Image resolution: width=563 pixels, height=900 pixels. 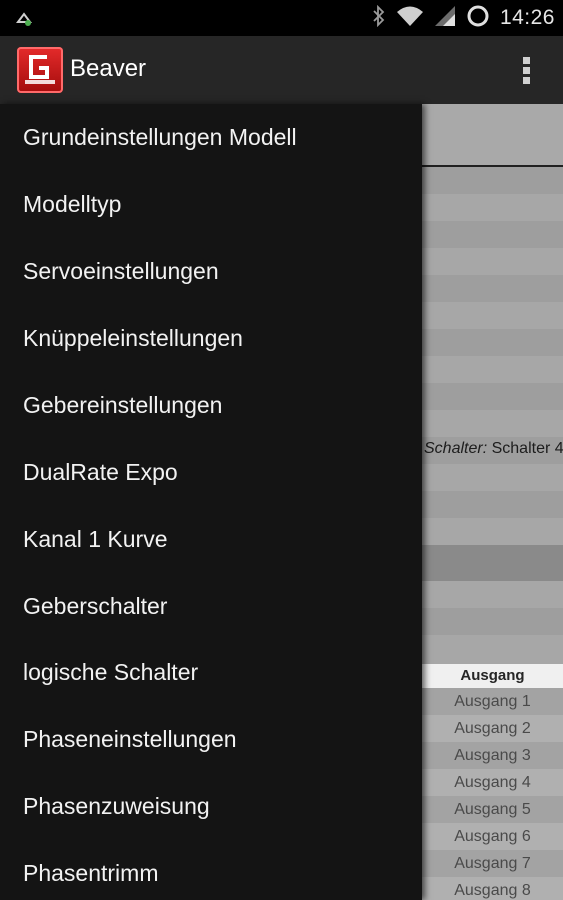 I want to click on drawer-item-geberschalter: Geberschalter, so click(x=211, y=606).